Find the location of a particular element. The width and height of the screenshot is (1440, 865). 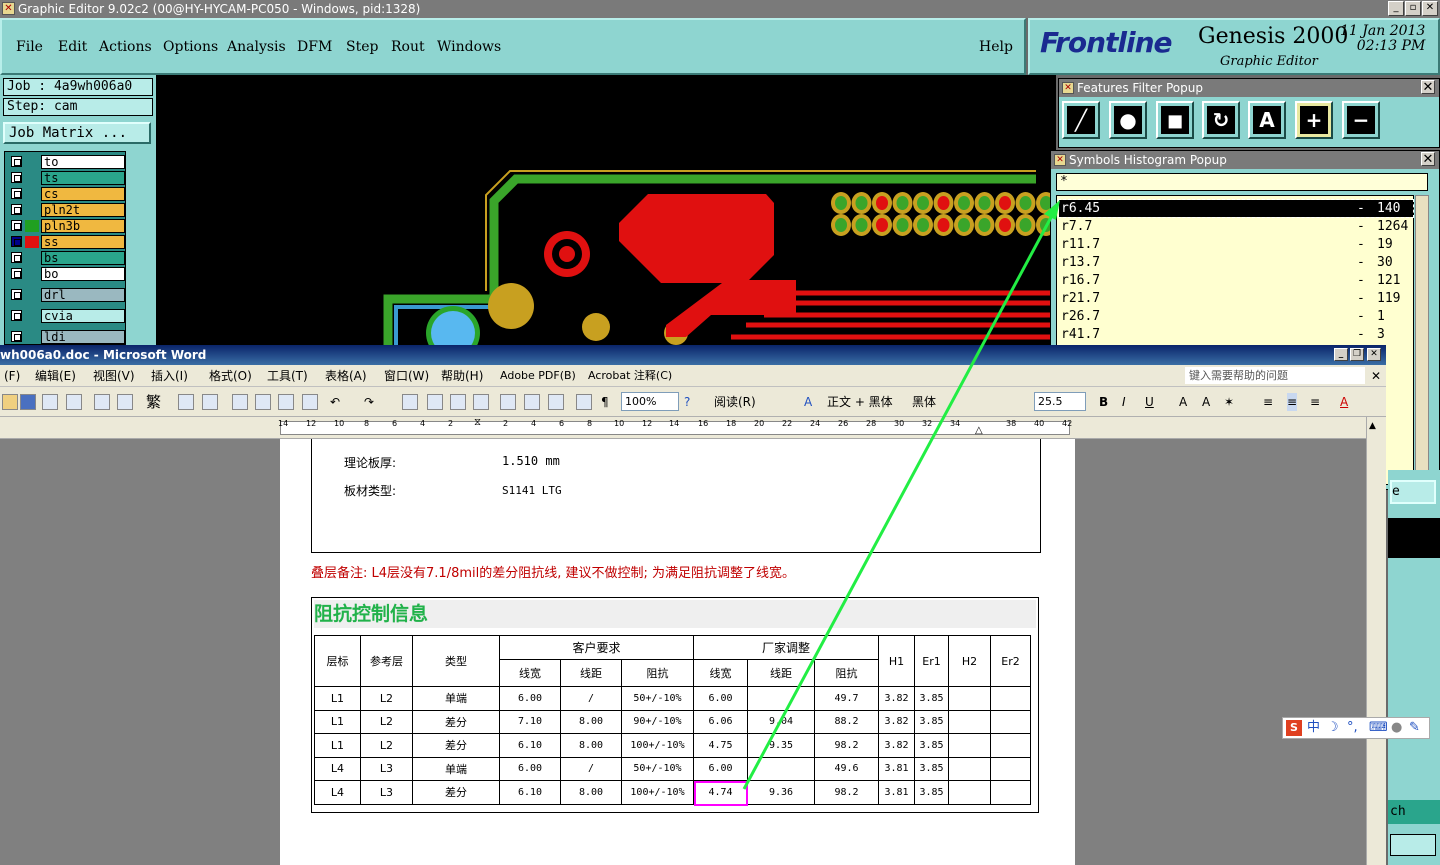

annotation-arrow is located at coordinates (899, 499).